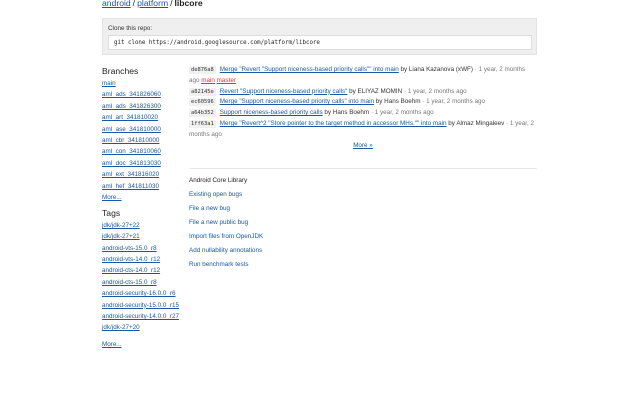 The width and height of the screenshot is (640, 400). Describe the element at coordinates (130, 186) in the screenshot. I see `branch-link: aml_hef_341811030` at that location.